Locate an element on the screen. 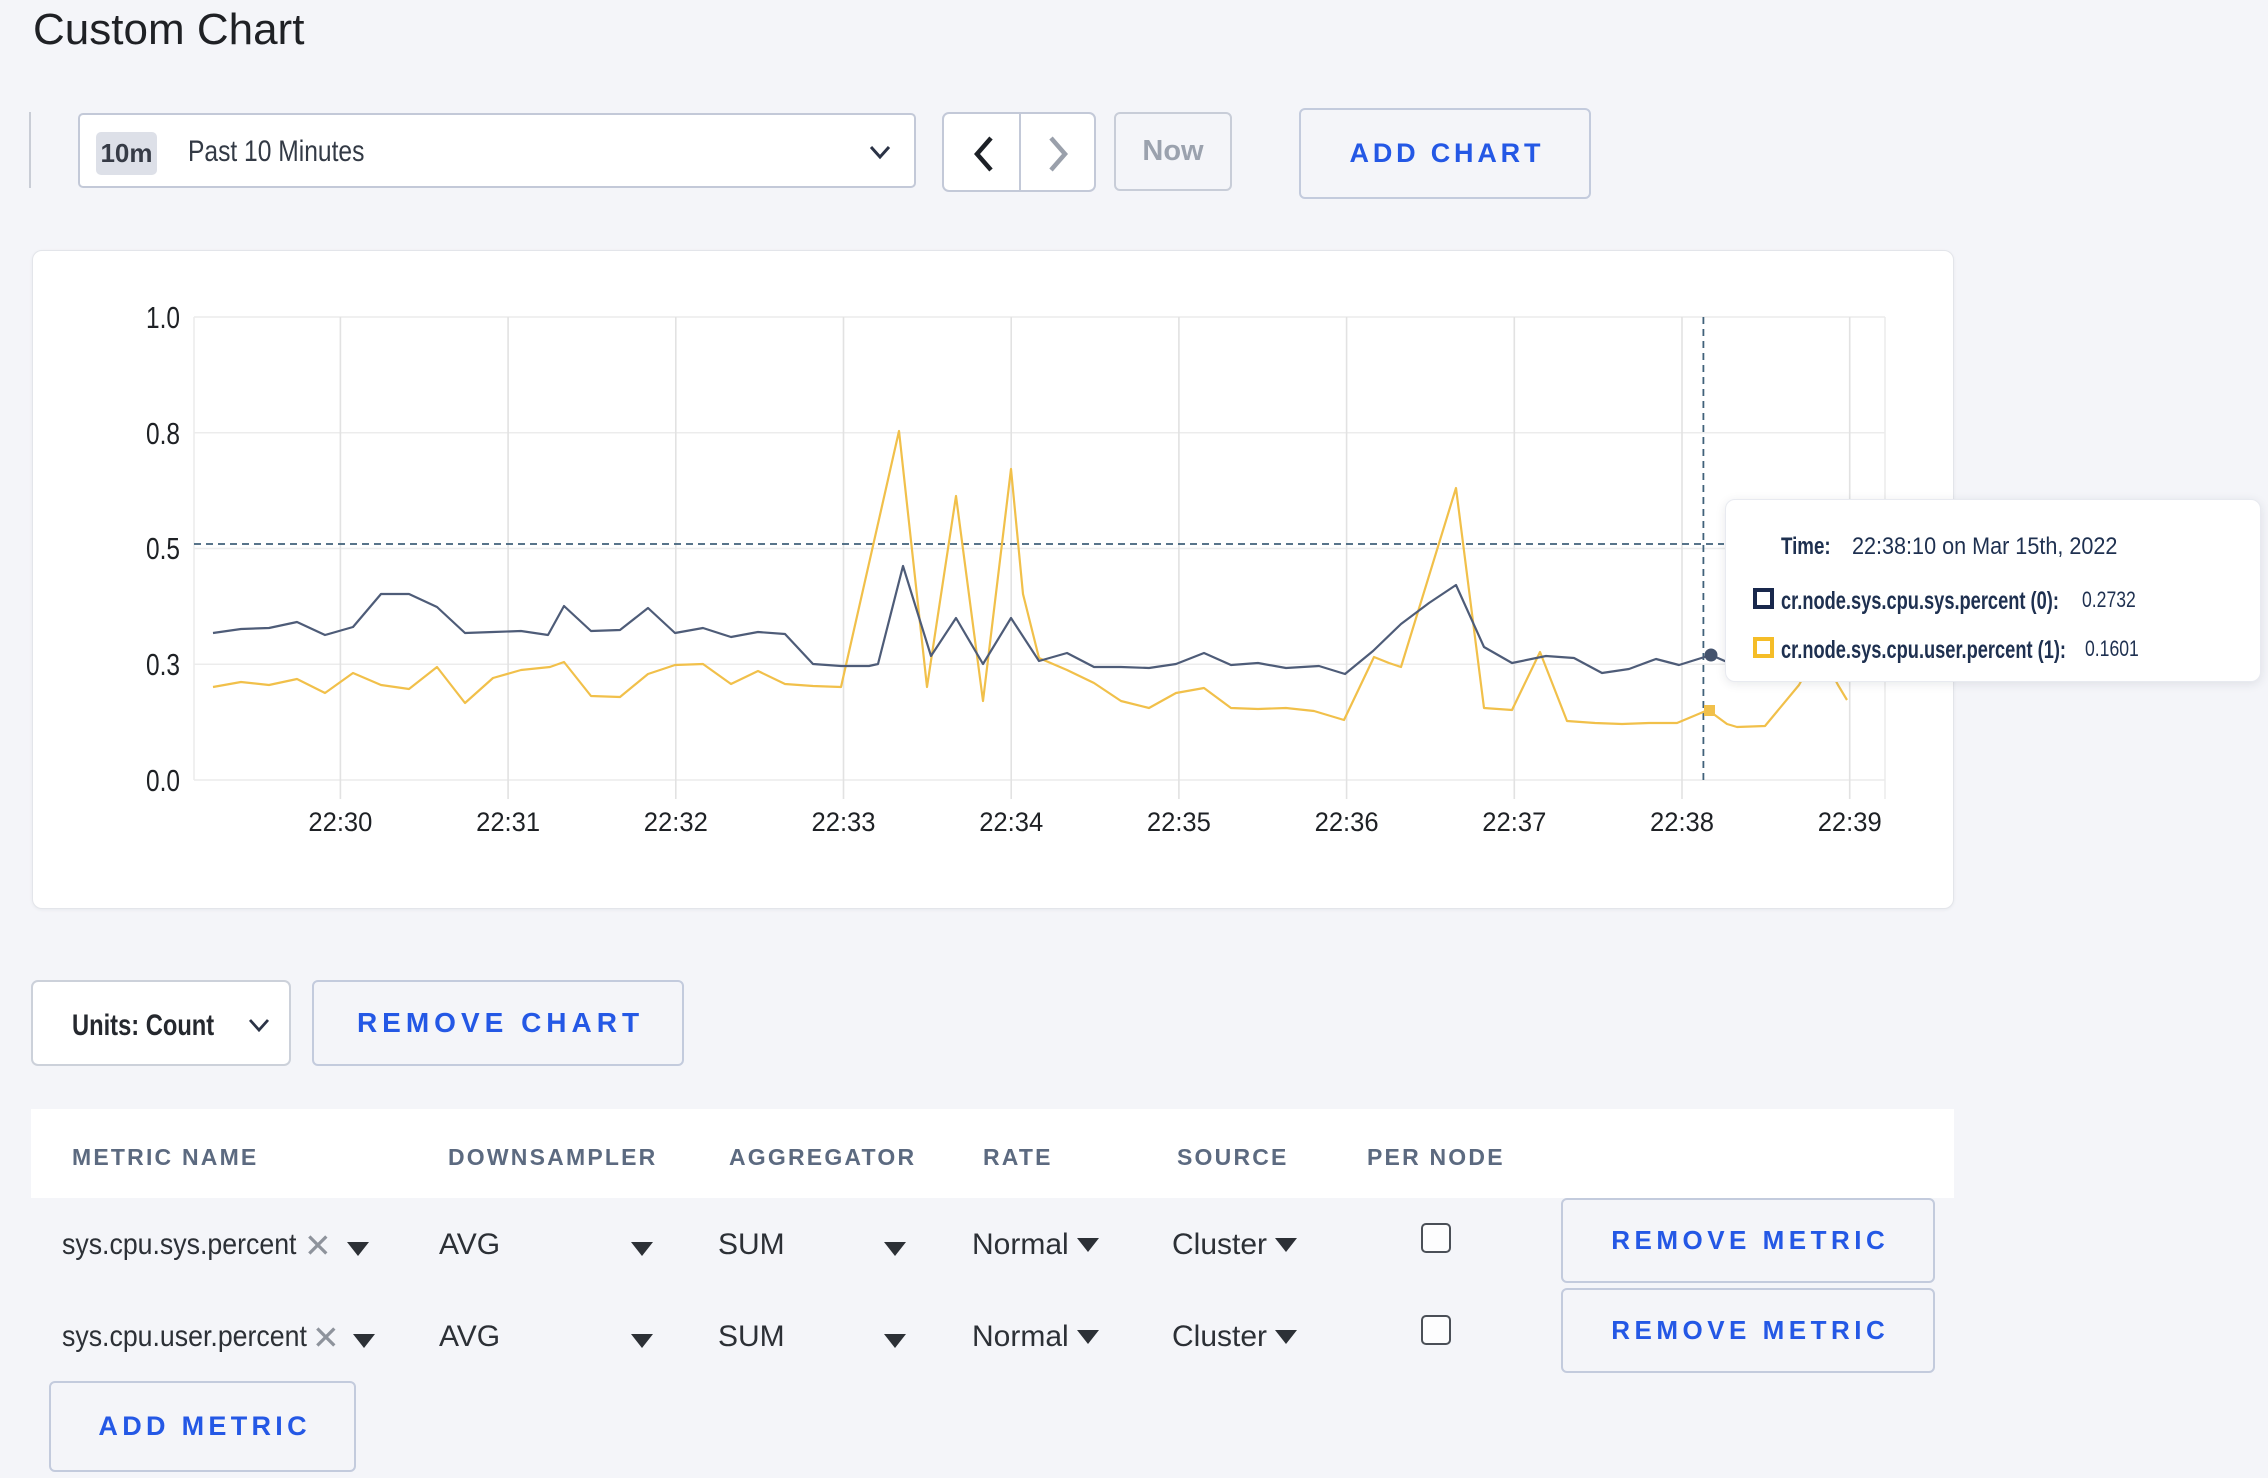 The image size is (2268, 1478). svg-text: 22:35 is located at coordinates (1179, 822).